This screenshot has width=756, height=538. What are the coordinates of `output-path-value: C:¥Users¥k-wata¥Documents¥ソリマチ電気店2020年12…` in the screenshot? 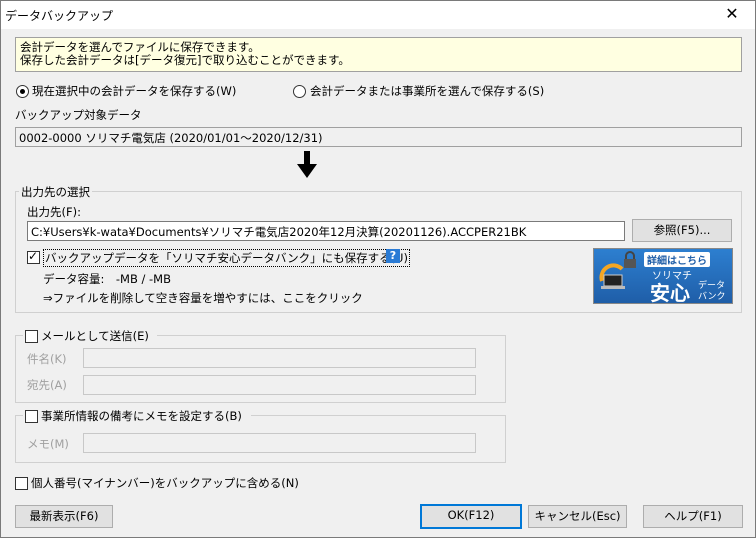 It's located at (279, 232).